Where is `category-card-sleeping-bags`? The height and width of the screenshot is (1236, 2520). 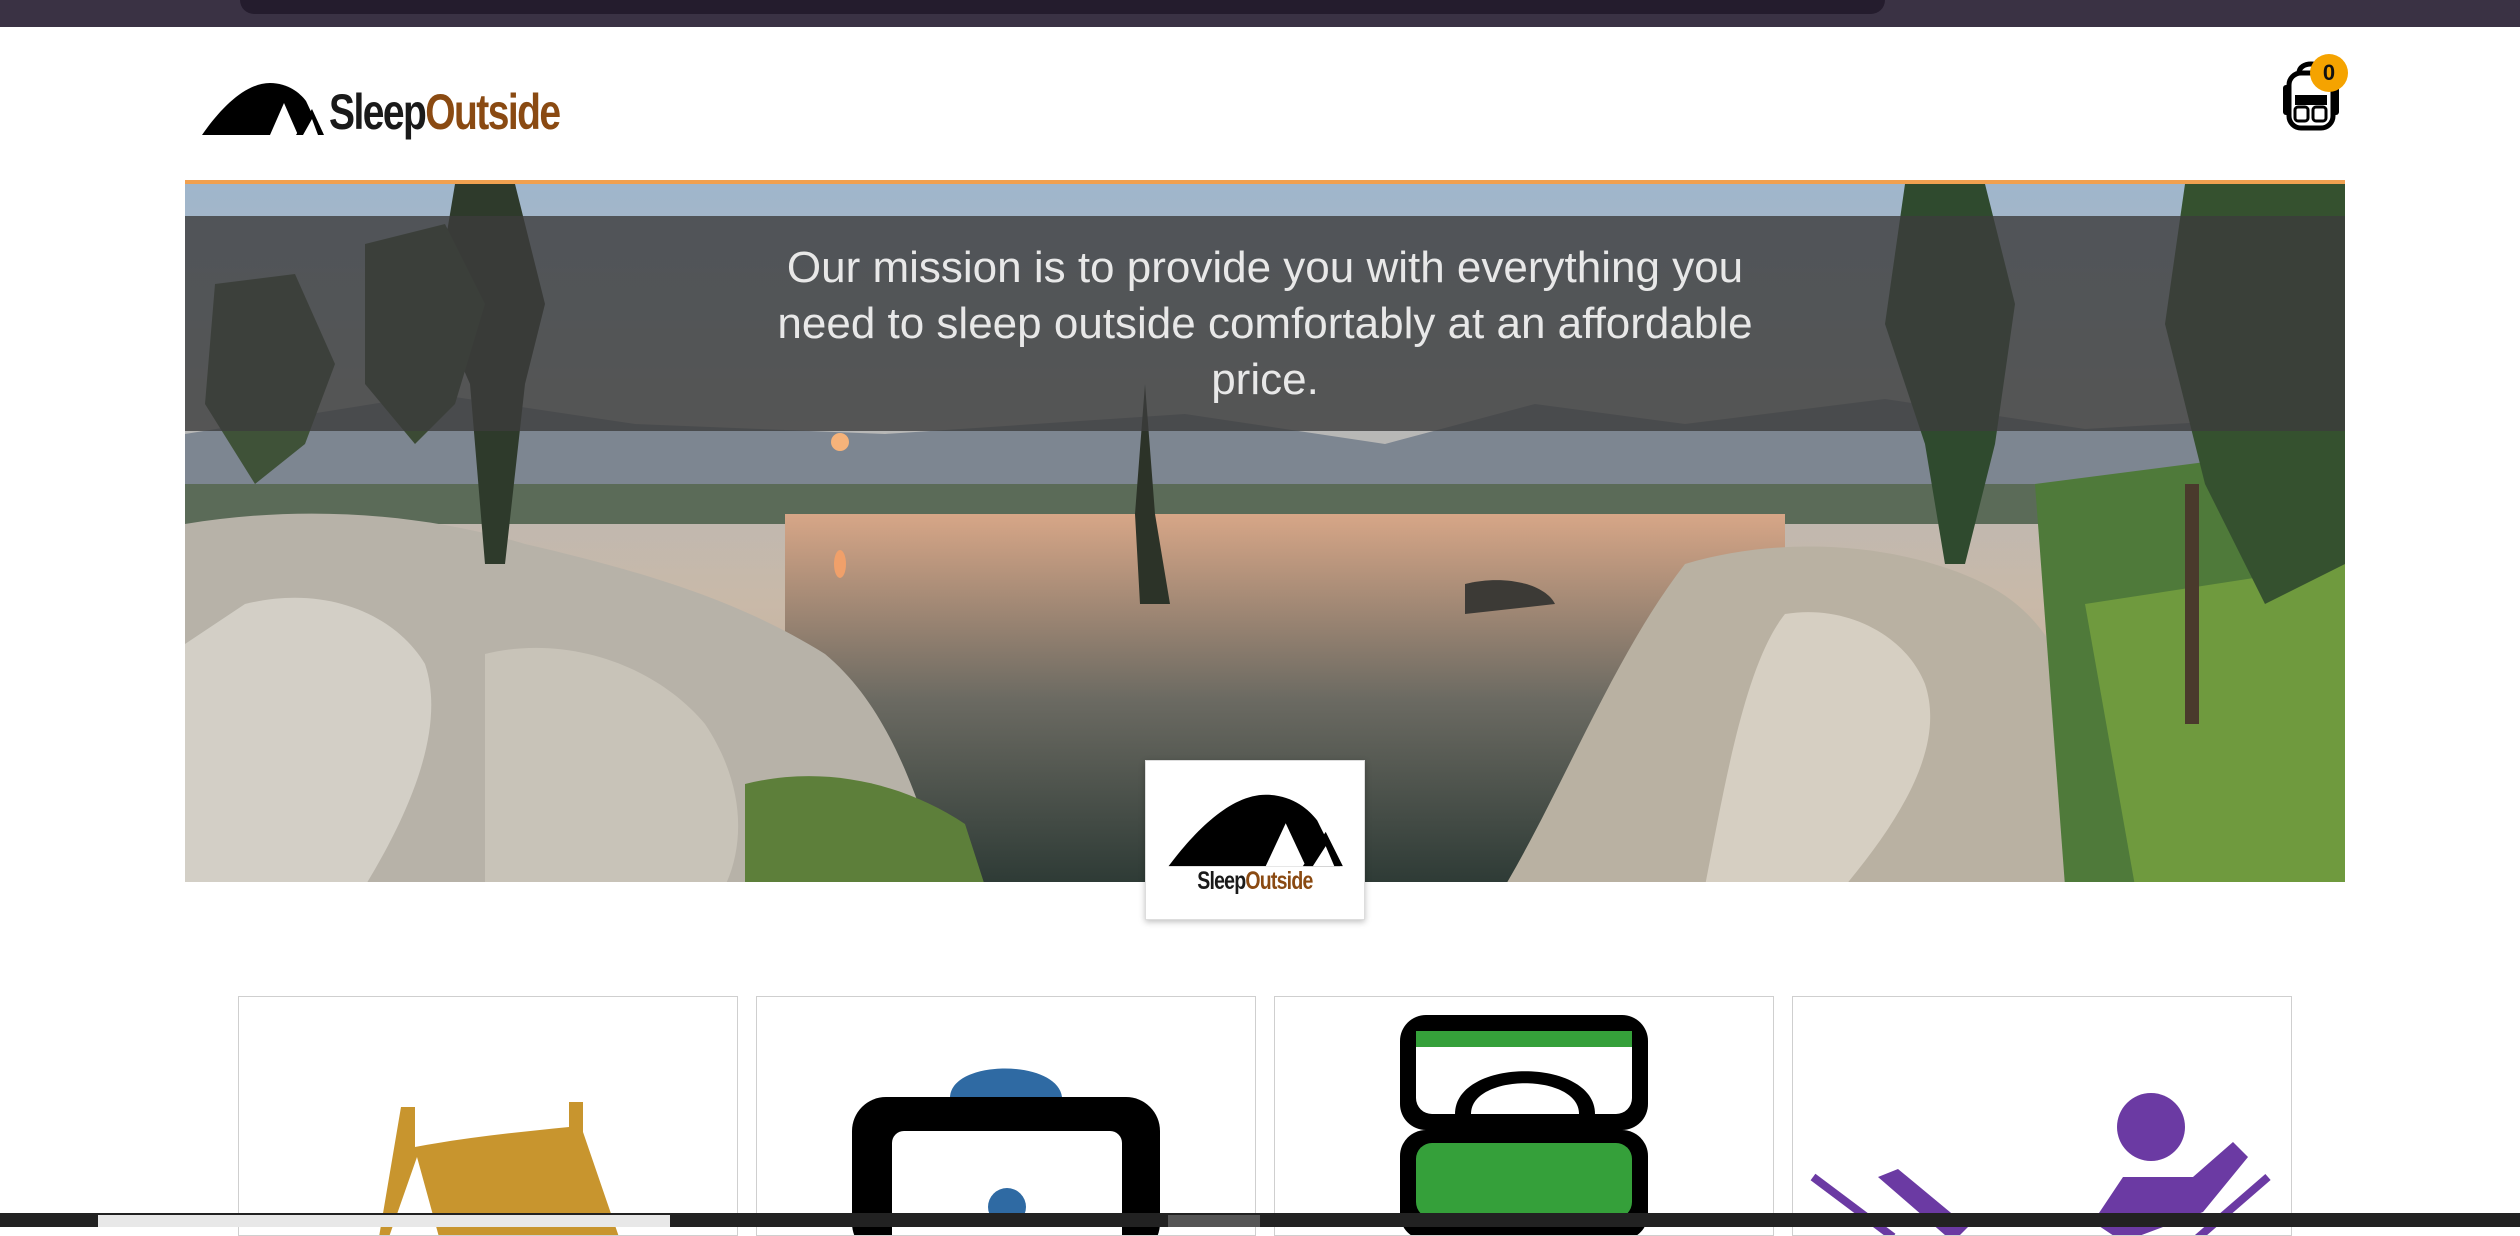
category-card-sleeping-bags is located at coordinates (1524, 1116).